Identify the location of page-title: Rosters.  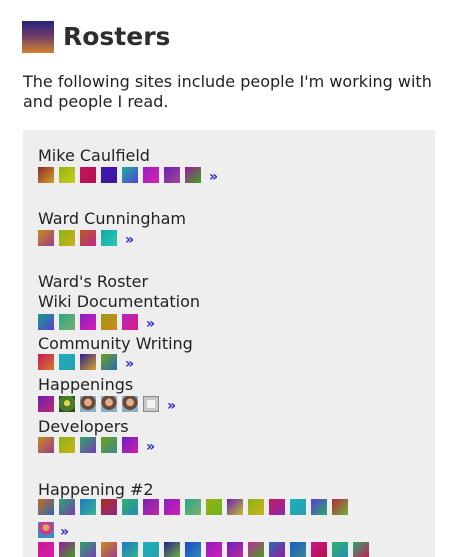
(117, 36).